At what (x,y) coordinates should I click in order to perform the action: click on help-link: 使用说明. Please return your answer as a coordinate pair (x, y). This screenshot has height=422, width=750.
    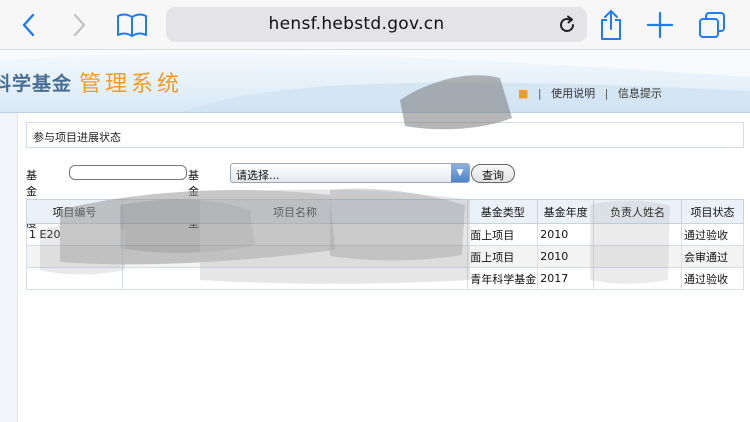
    Looking at the image, I should click on (573, 93).